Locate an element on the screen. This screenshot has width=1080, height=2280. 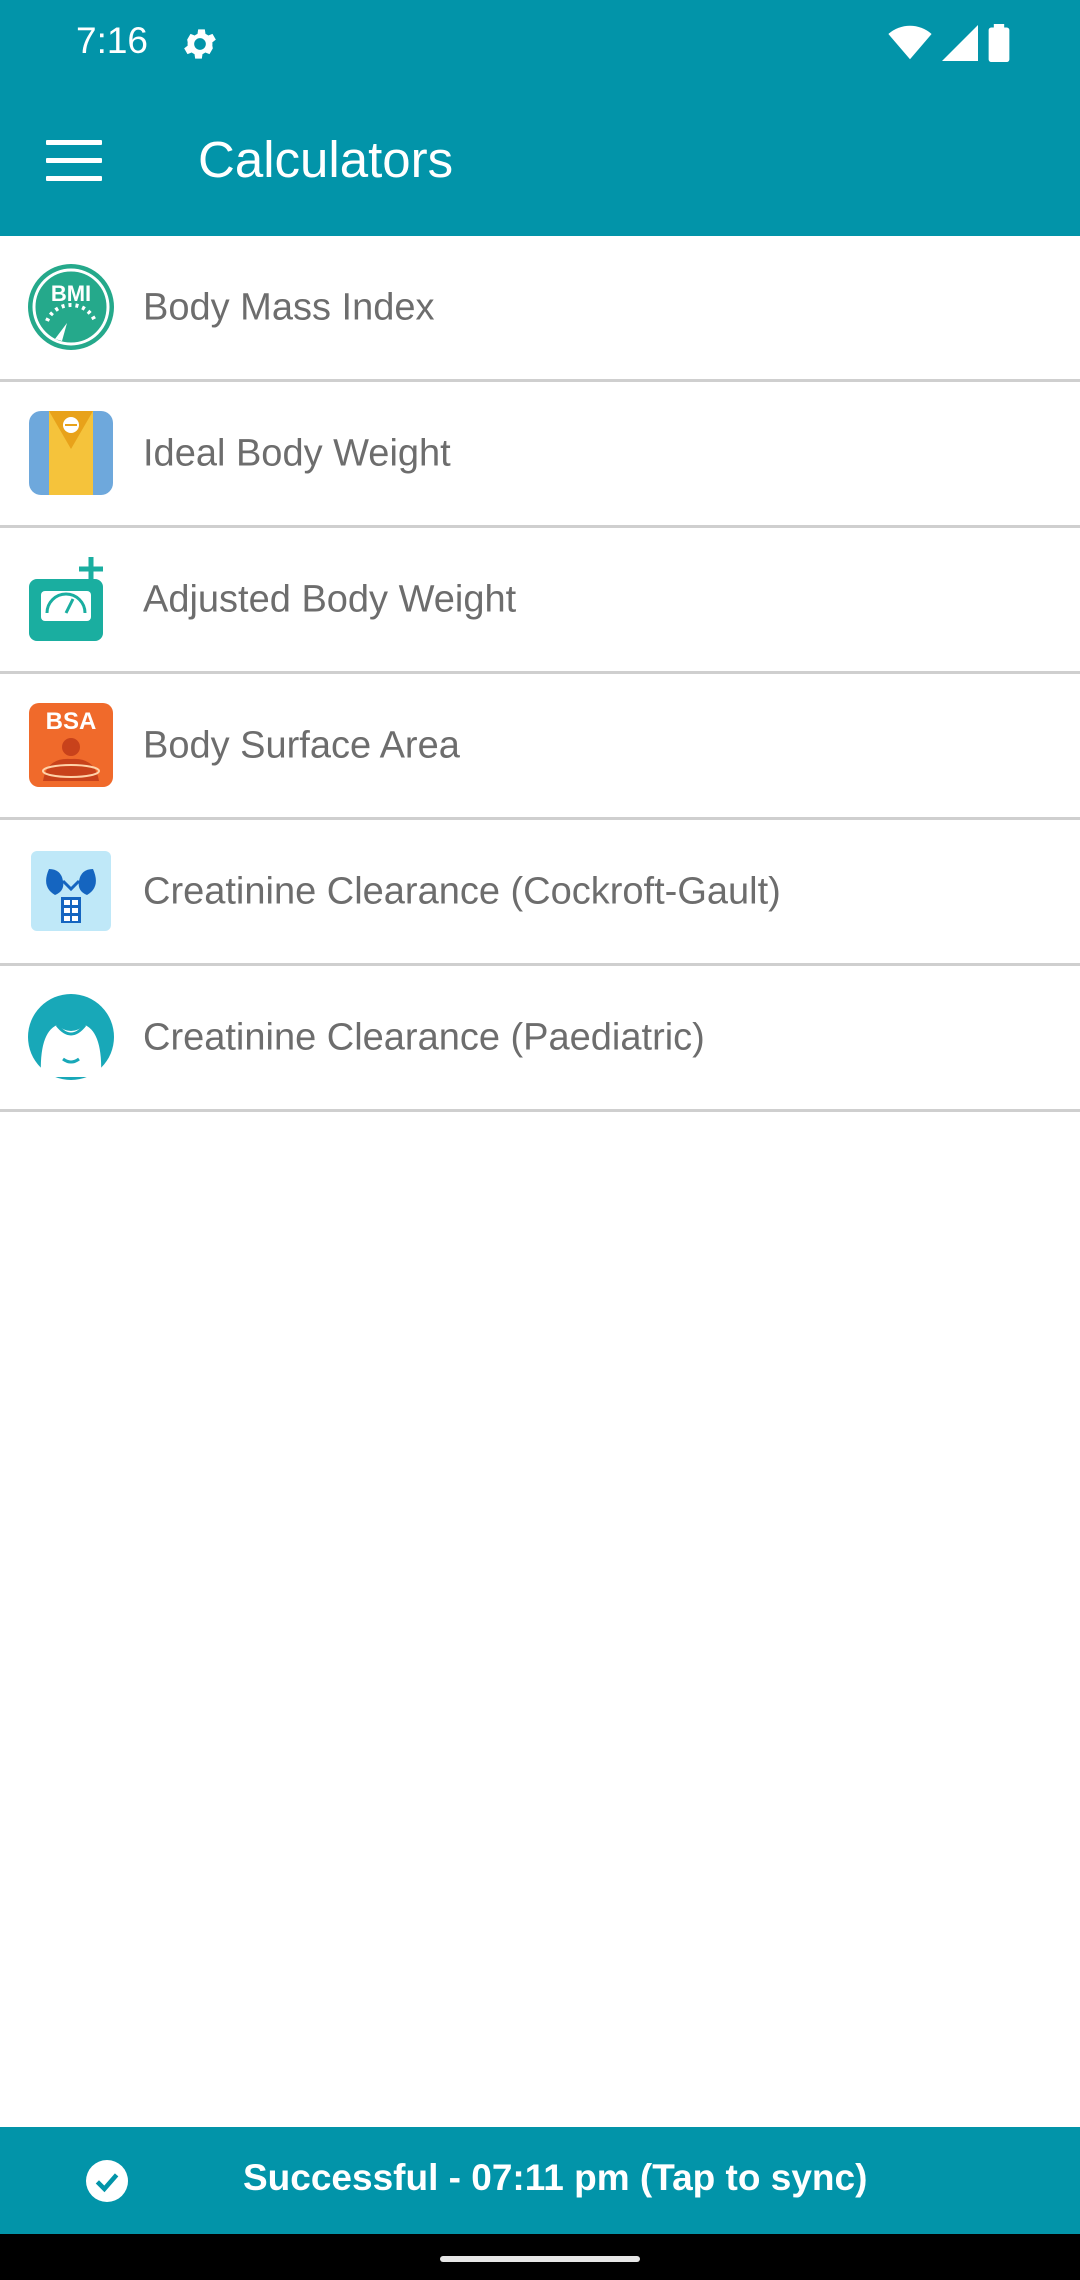
bmi-icon-text: BMI is located at coordinates (71, 293).